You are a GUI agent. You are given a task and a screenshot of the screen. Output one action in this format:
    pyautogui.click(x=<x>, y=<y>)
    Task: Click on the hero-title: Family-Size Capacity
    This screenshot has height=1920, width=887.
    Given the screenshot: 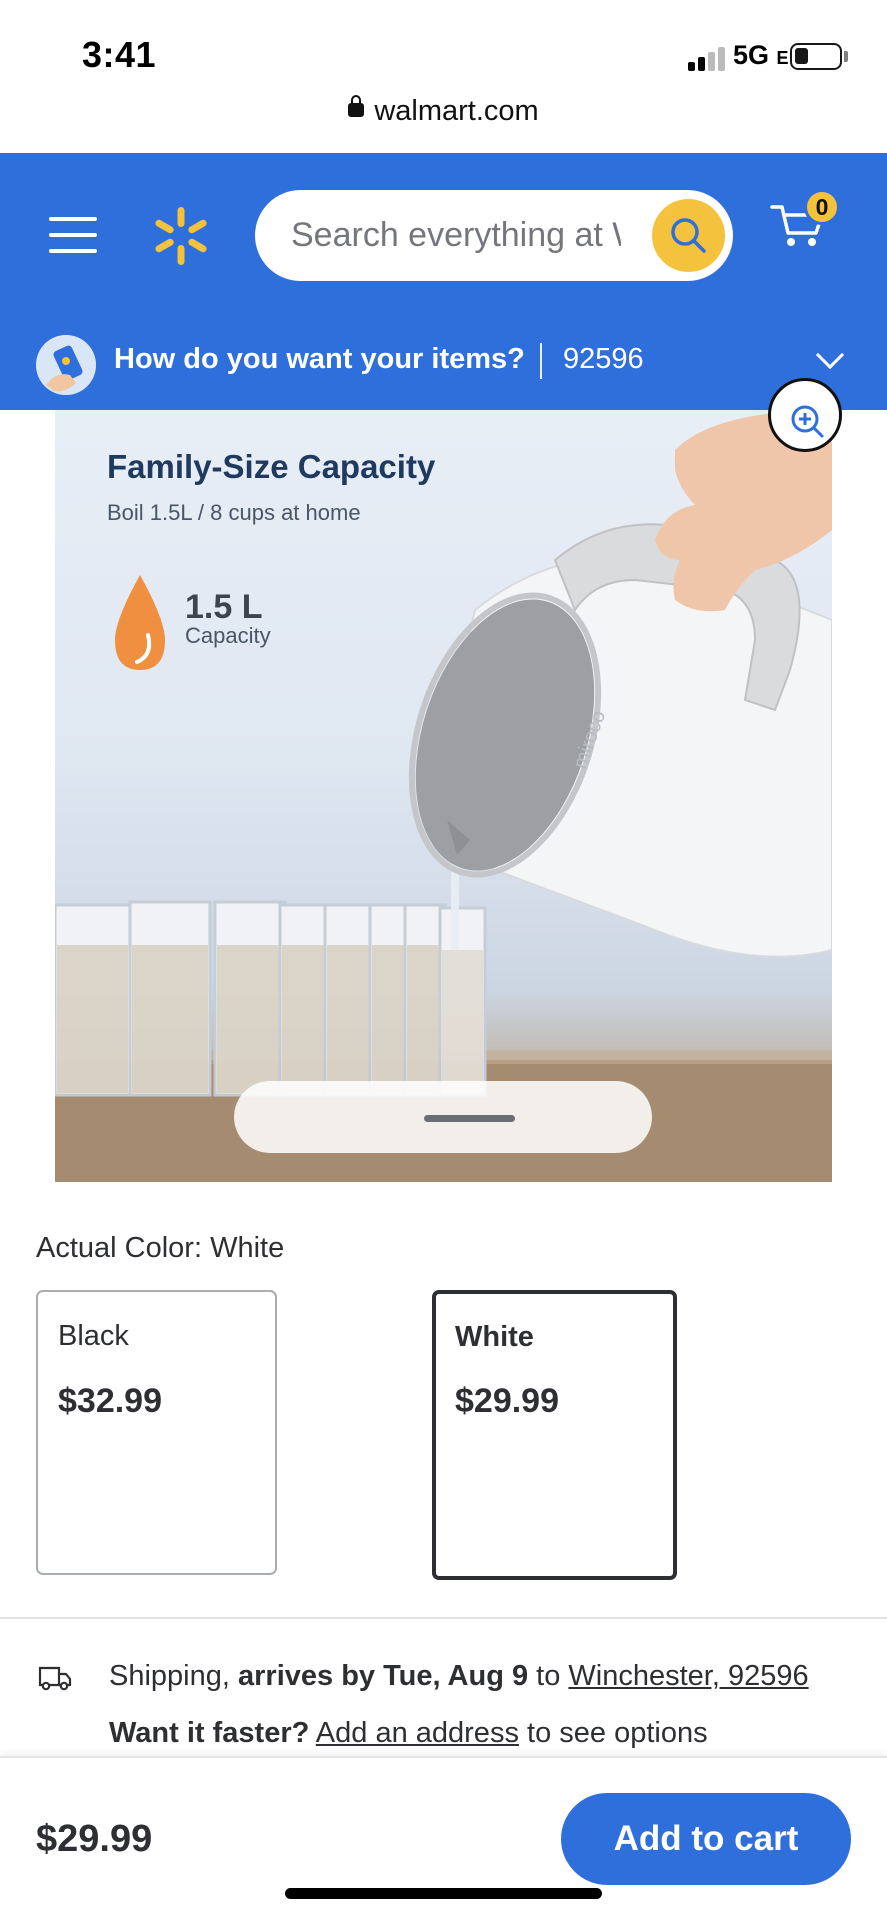 What is the action you would take?
    pyautogui.click(x=271, y=466)
    